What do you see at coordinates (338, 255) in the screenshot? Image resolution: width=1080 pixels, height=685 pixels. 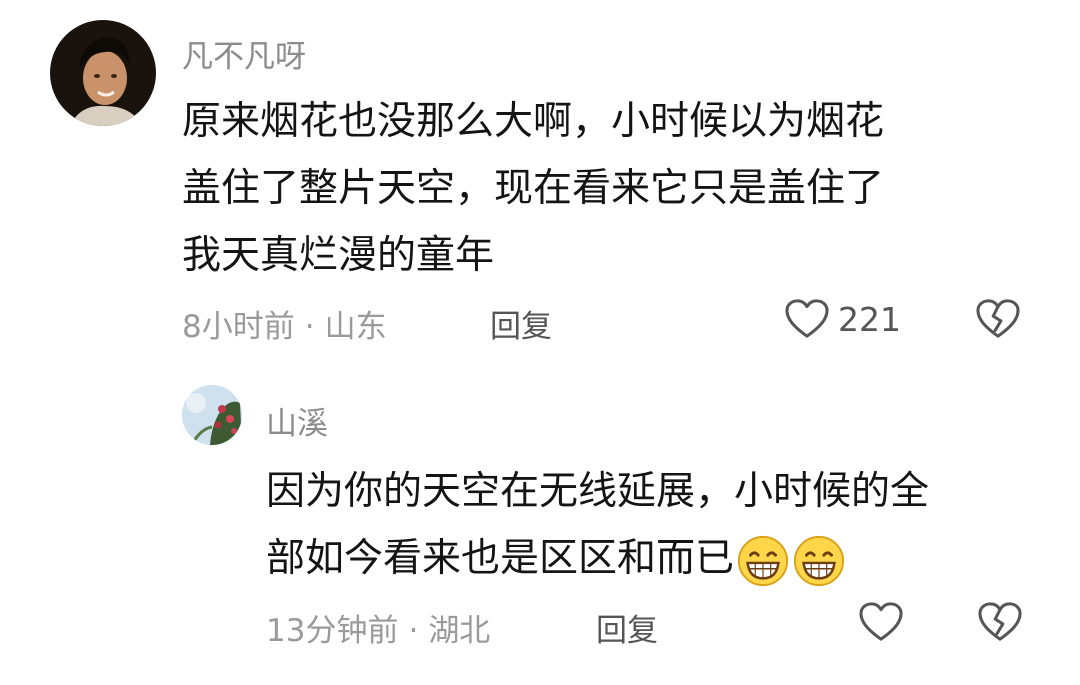 I see `comment-text-line: 我天真烂漫的童年` at bounding box center [338, 255].